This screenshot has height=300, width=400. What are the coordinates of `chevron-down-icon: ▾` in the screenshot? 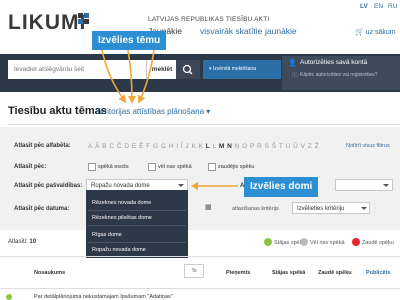 It's located at (208, 111).